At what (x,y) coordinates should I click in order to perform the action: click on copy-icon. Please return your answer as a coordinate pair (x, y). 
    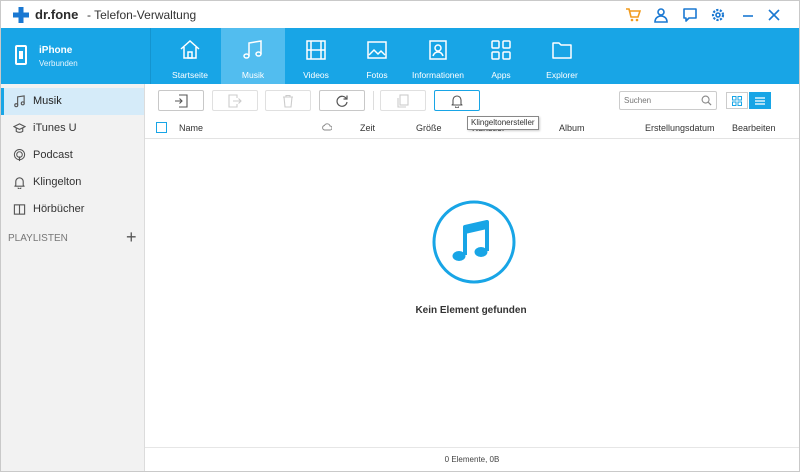
    Looking at the image, I should click on (403, 101).